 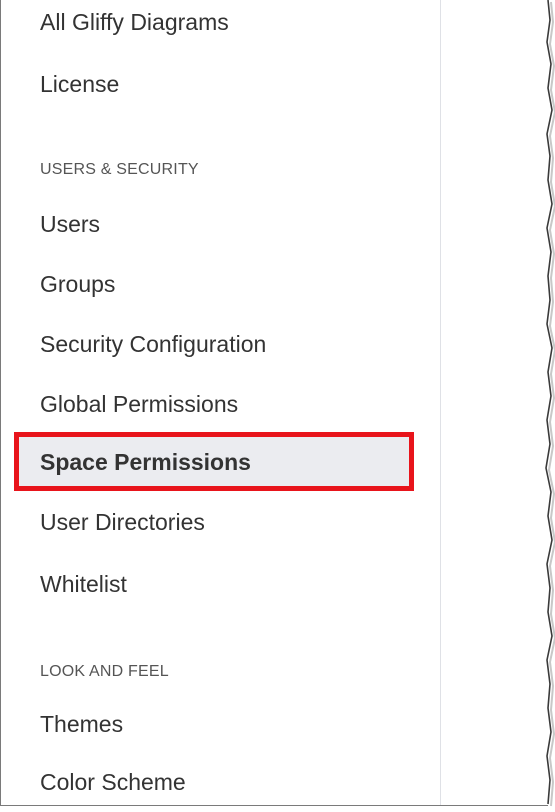 What do you see at coordinates (210, 284) in the screenshot?
I see `sidebar-item-groups: Groups` at bounding box center [210, 284].